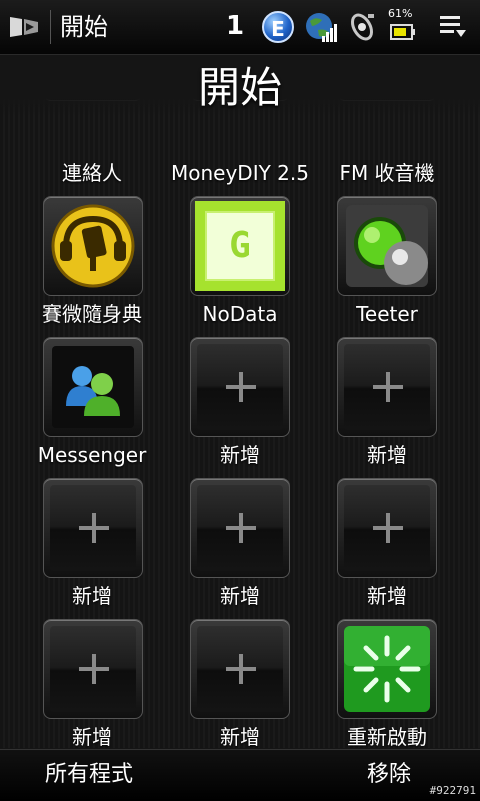 The image size is (480, 801). Describe the element at coordinates (240, 173) in the screenshot. I see `tile-label: MoneyDIY 2.5` at that location.